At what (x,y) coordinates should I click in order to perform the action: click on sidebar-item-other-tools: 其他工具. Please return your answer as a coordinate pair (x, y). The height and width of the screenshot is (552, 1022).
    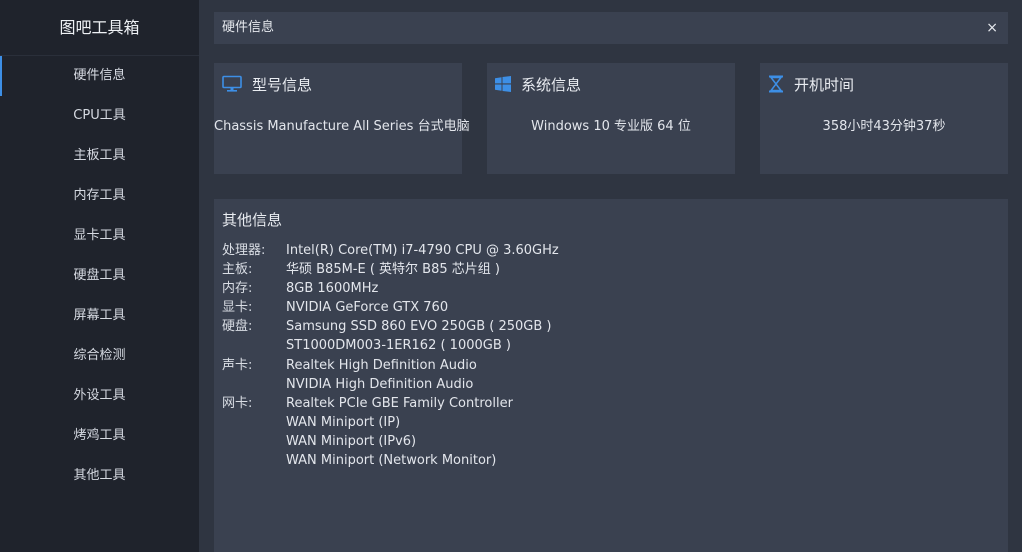
    Looking at the image, I should click on (99, 476).